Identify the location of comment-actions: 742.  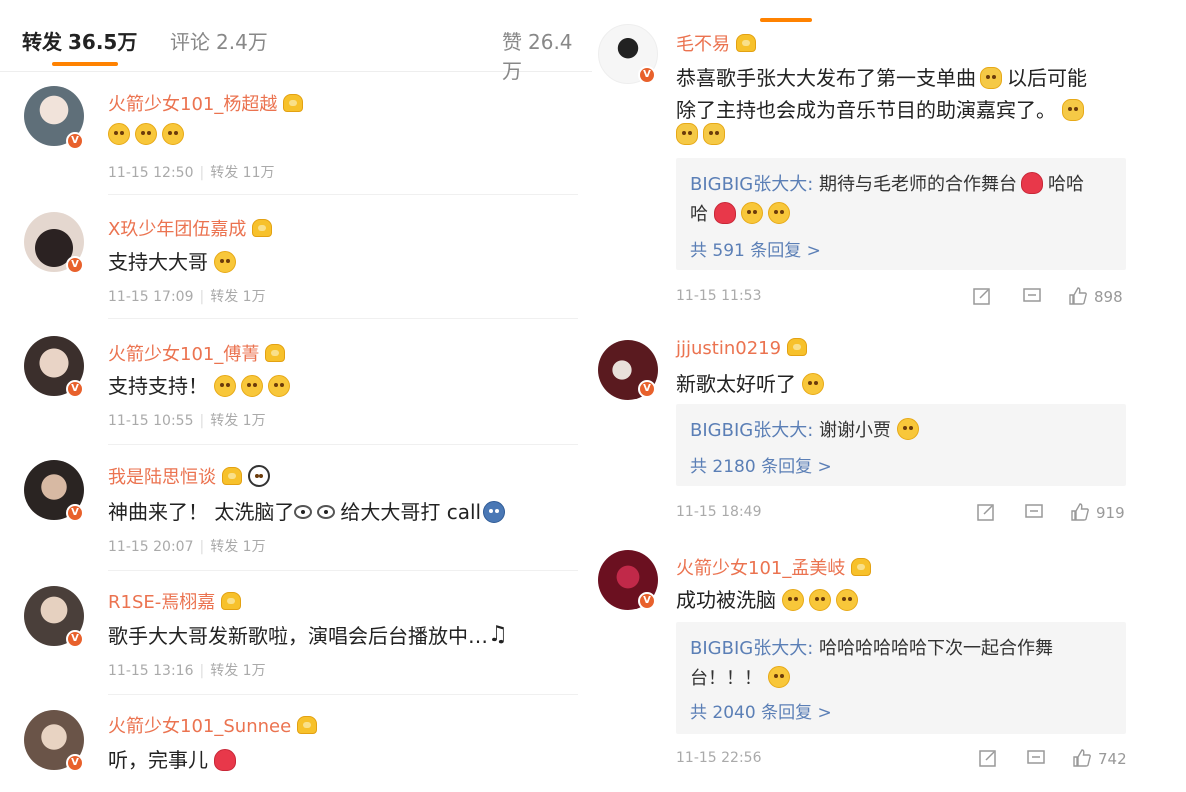
(1082, 760).